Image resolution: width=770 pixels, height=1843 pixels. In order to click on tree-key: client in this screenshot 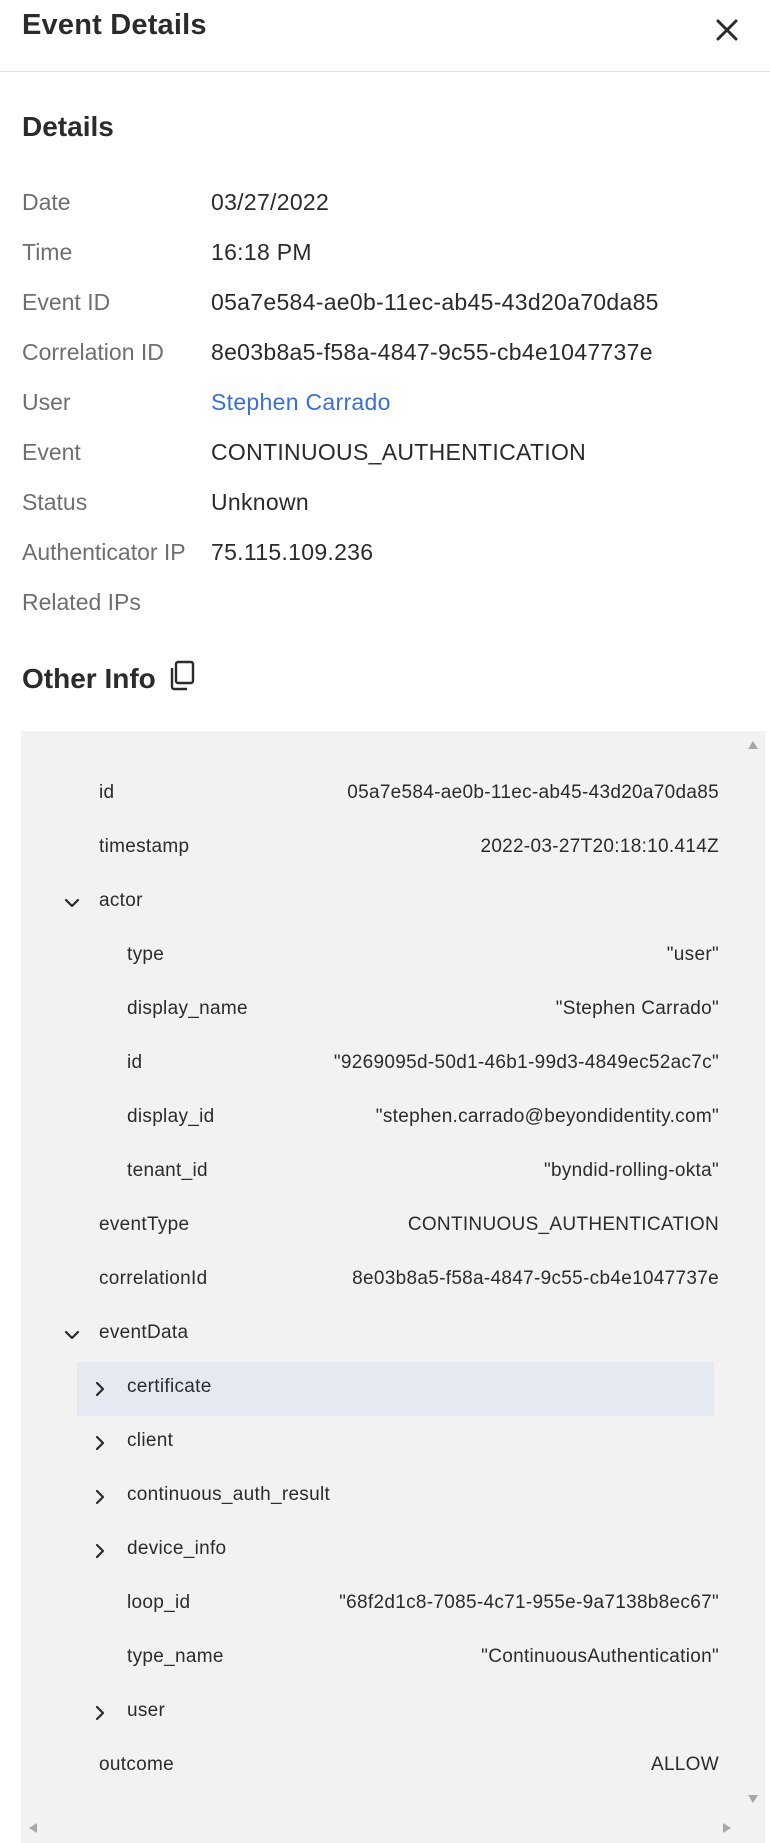, I will do `click(150, 1440)`.